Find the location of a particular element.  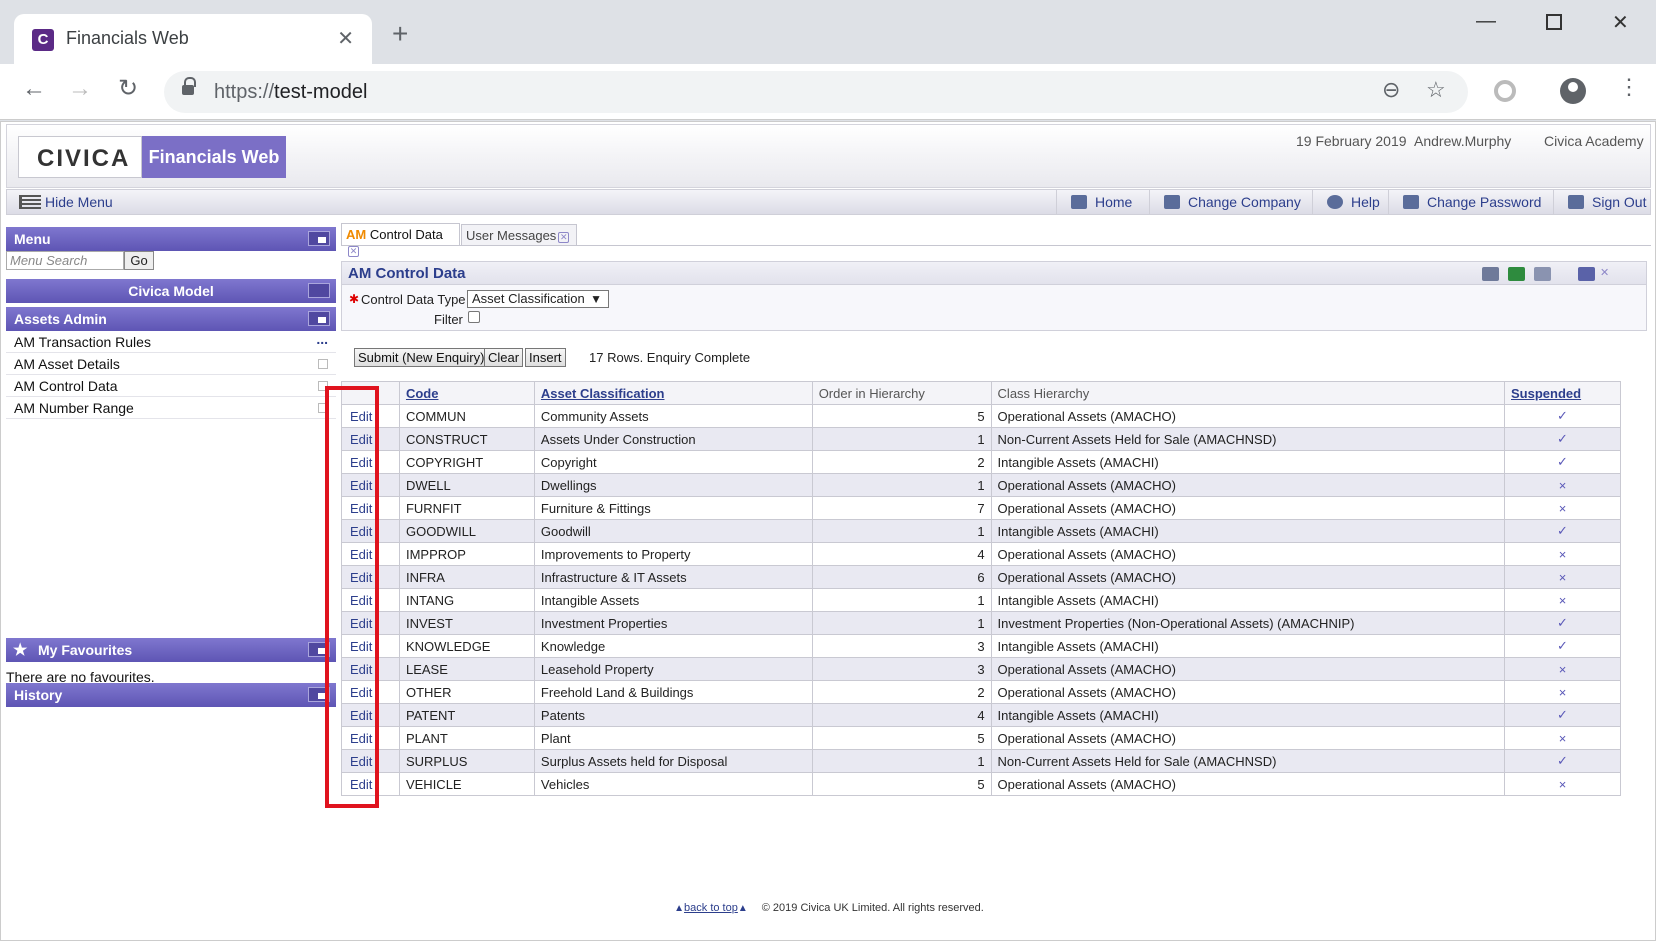

clear-button: Clear is located at coordinates (504, 357).